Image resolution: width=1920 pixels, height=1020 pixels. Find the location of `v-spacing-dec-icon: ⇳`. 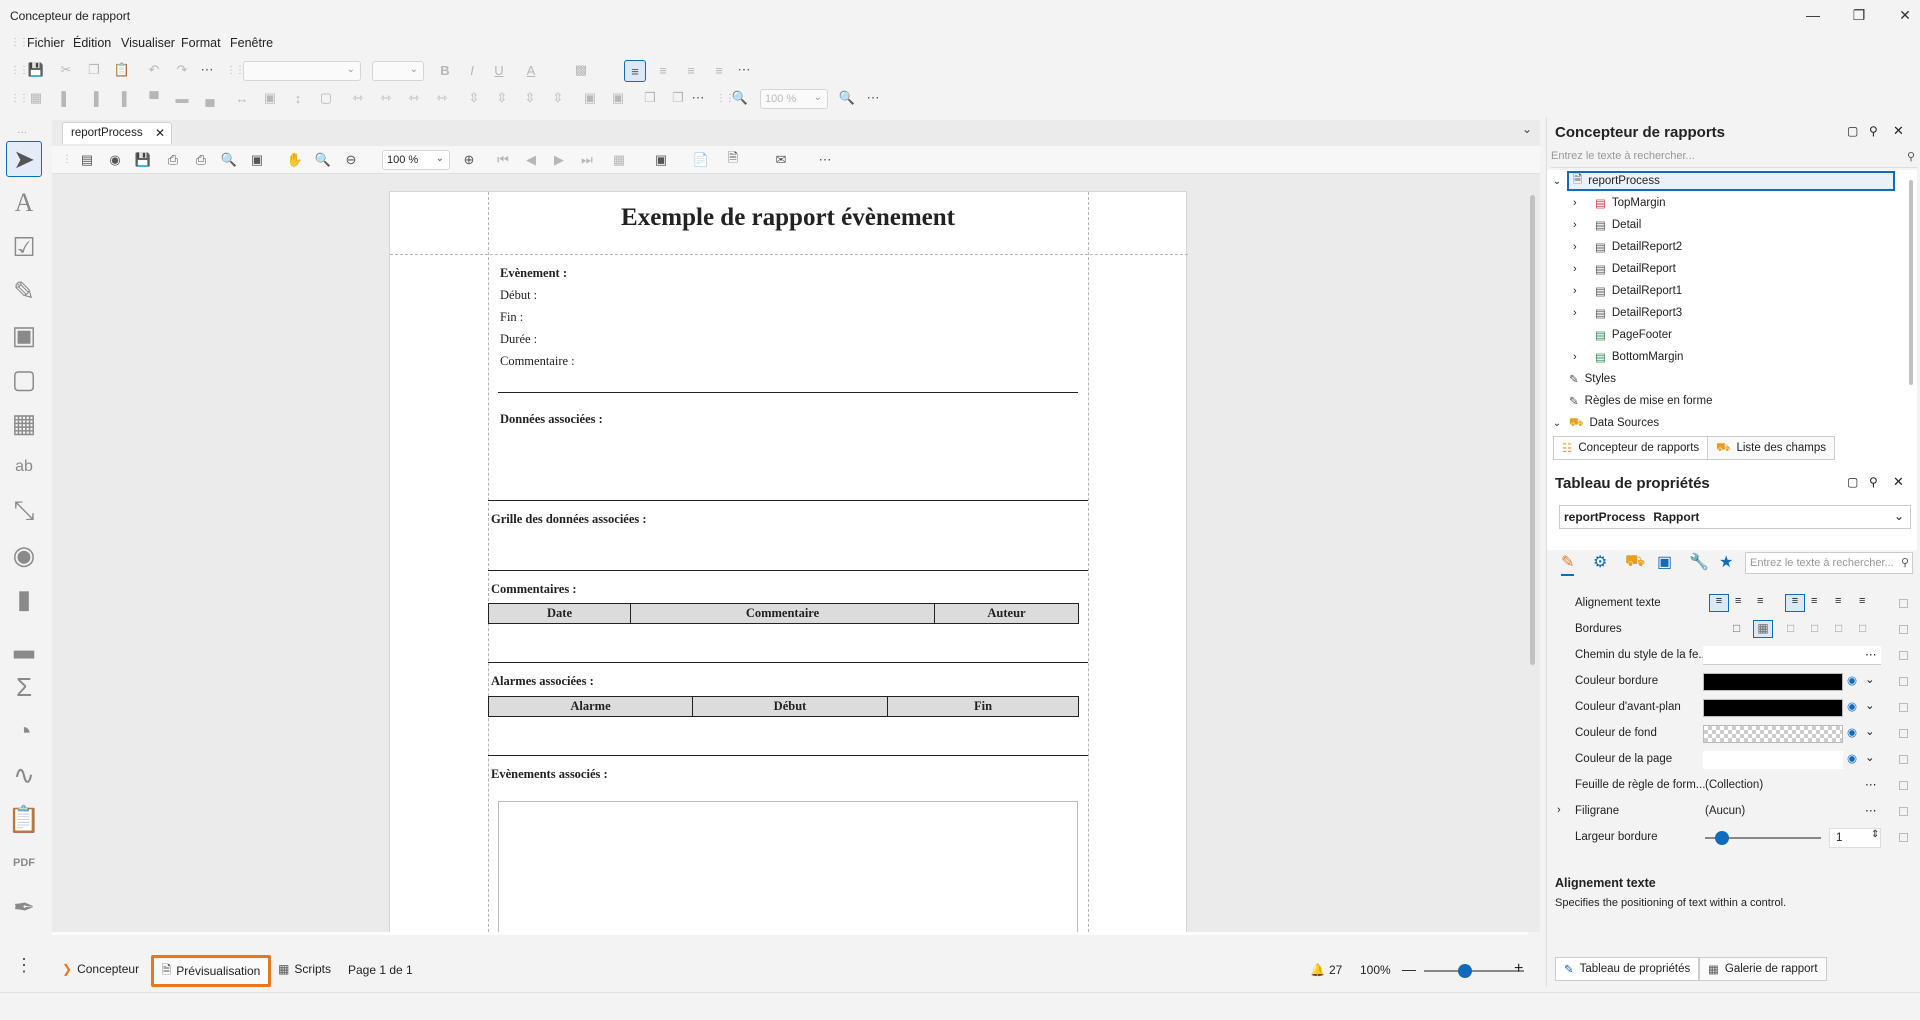

v-spacing-dec-icon: ⇳ is located at coordinates (530, 98).